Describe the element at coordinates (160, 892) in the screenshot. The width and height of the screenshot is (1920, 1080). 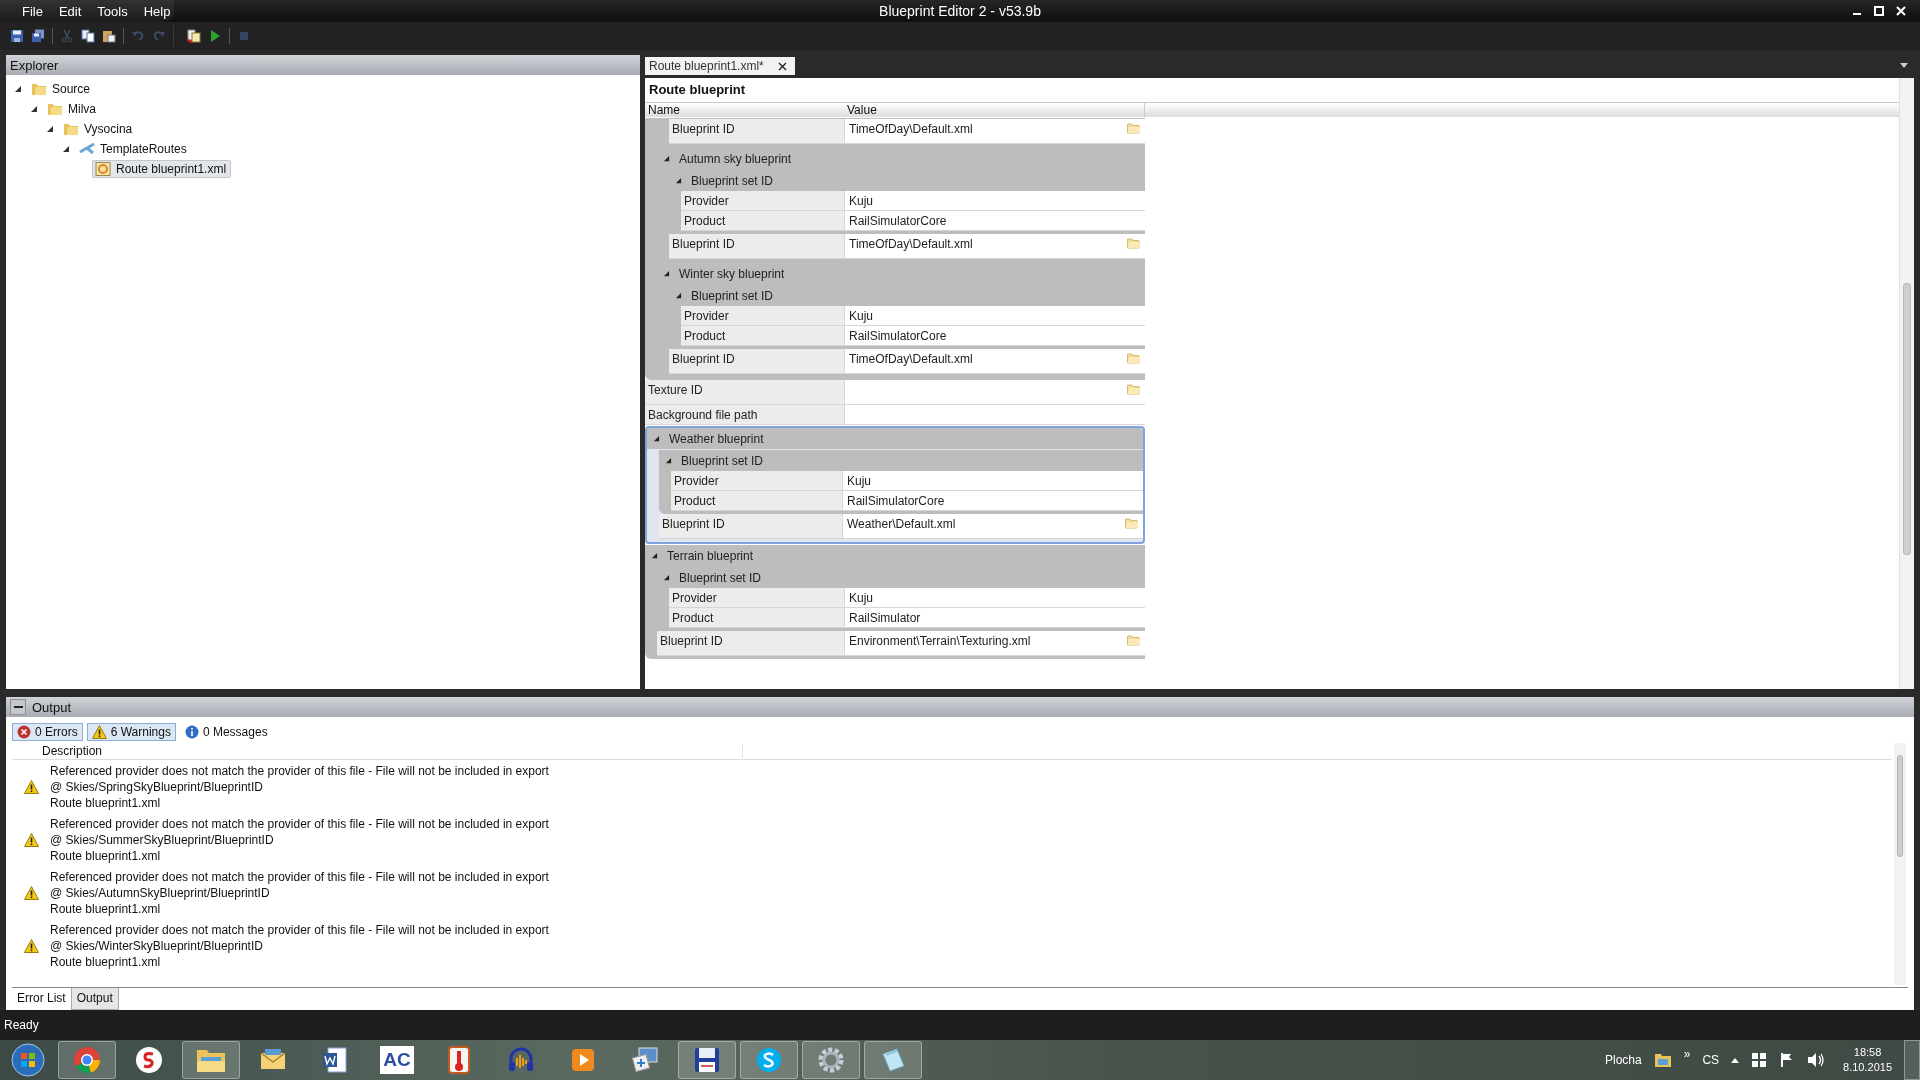
I see `message-location: @ Skies/AutumnSkyBlueprint/BlueprintID` at that location.